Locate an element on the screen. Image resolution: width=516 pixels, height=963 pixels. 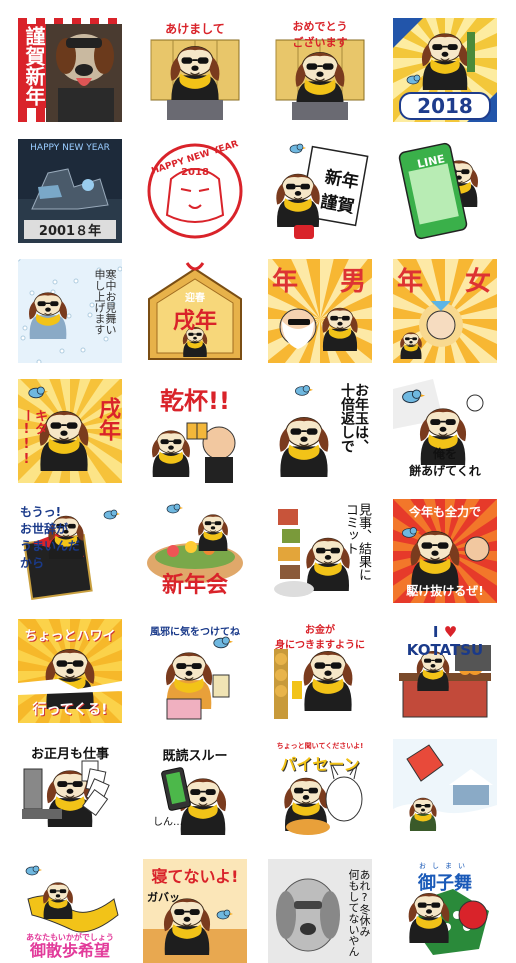
sticker-6: HAPPY NEW YEAR 2018 is located at coordinates (195, 191).